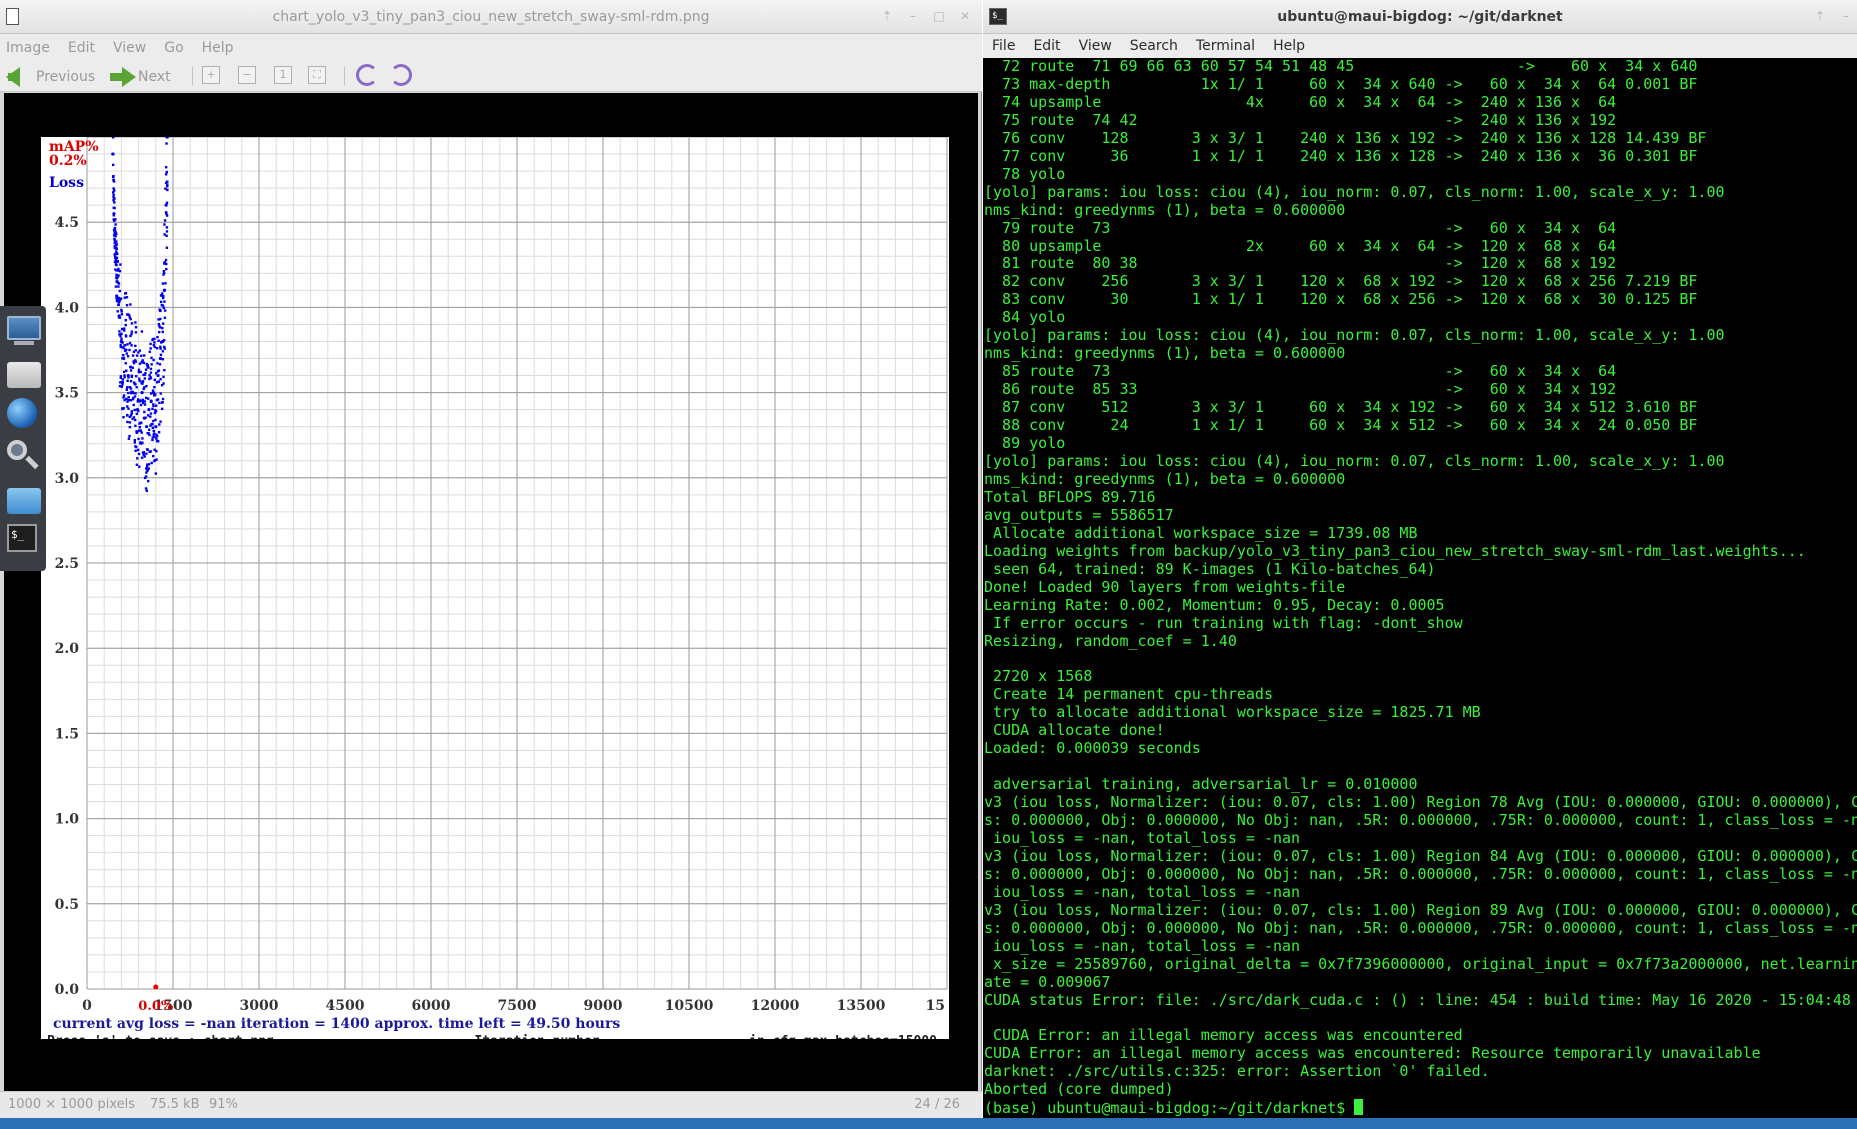 The width and height of the screenshot is (1857, 1129). I want to click on viewer-toolbar: Previous Next, so click(491, 77).